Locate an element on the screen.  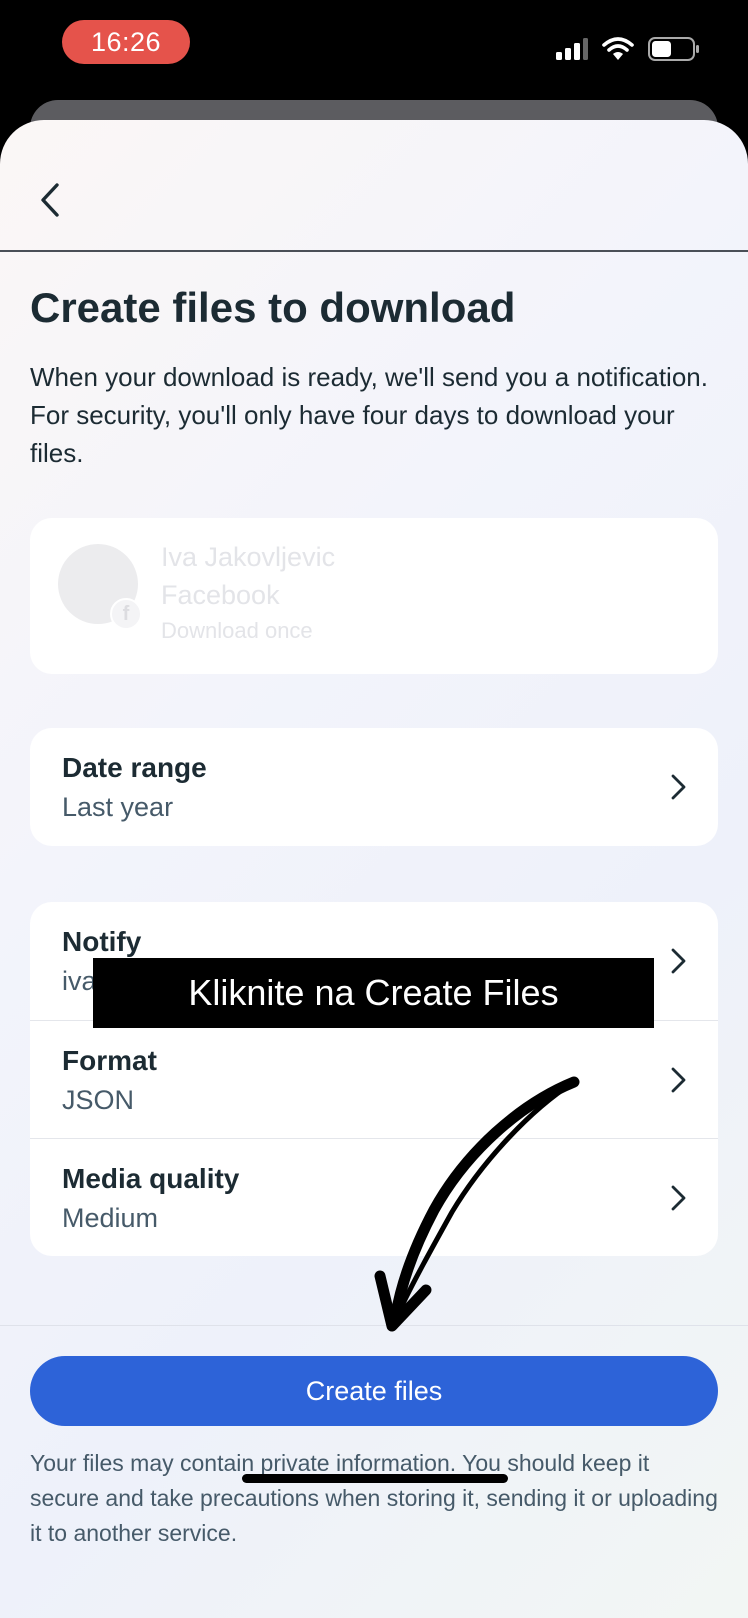
nav-bar is located at coordinates (374, 186).